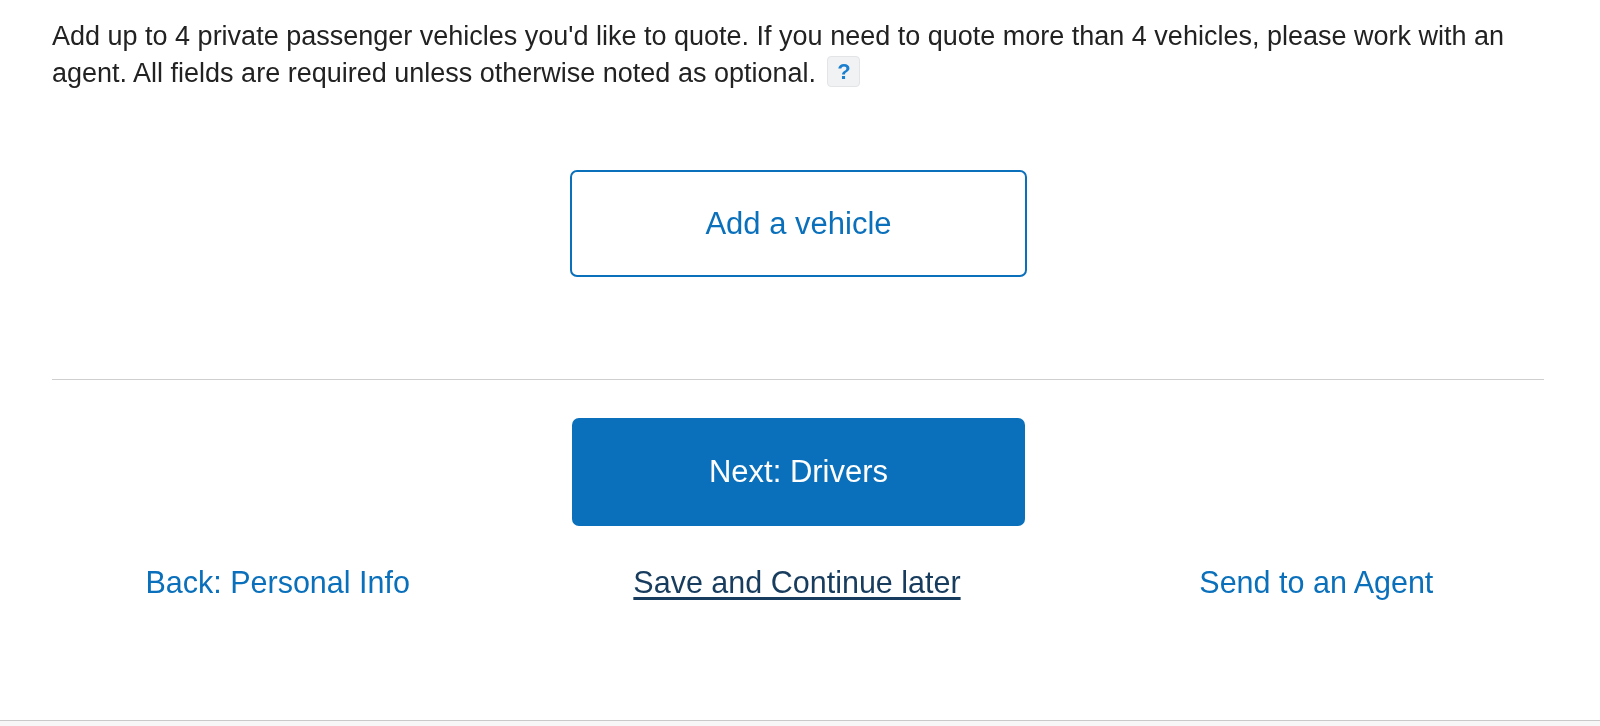 Image resolution: width=1600 pixels, height=726 pixels. Describe the element at coordinates (1316, 582) in the screenshot. I see `nav-link: Send to an Agent` at that location.